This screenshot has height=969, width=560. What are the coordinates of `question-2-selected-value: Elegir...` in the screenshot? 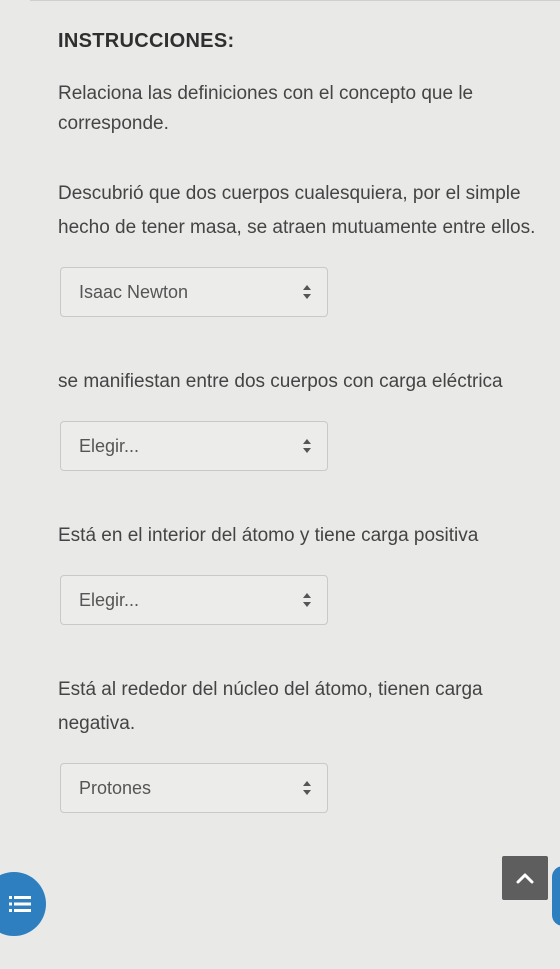 It's located at (109, 446).